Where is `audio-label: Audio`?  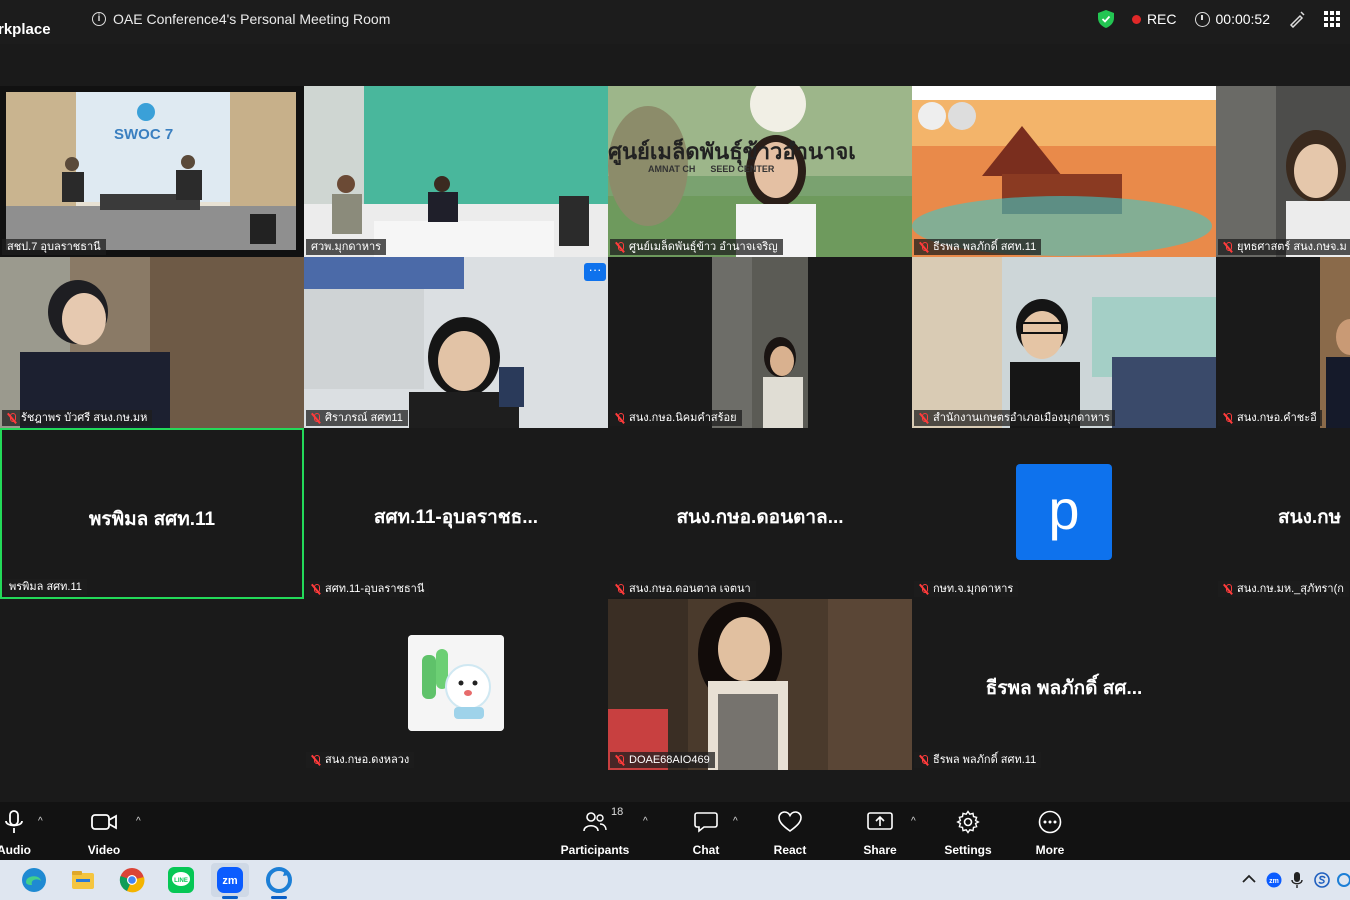 audio-label: Audio is located at coordinates (15, 850).